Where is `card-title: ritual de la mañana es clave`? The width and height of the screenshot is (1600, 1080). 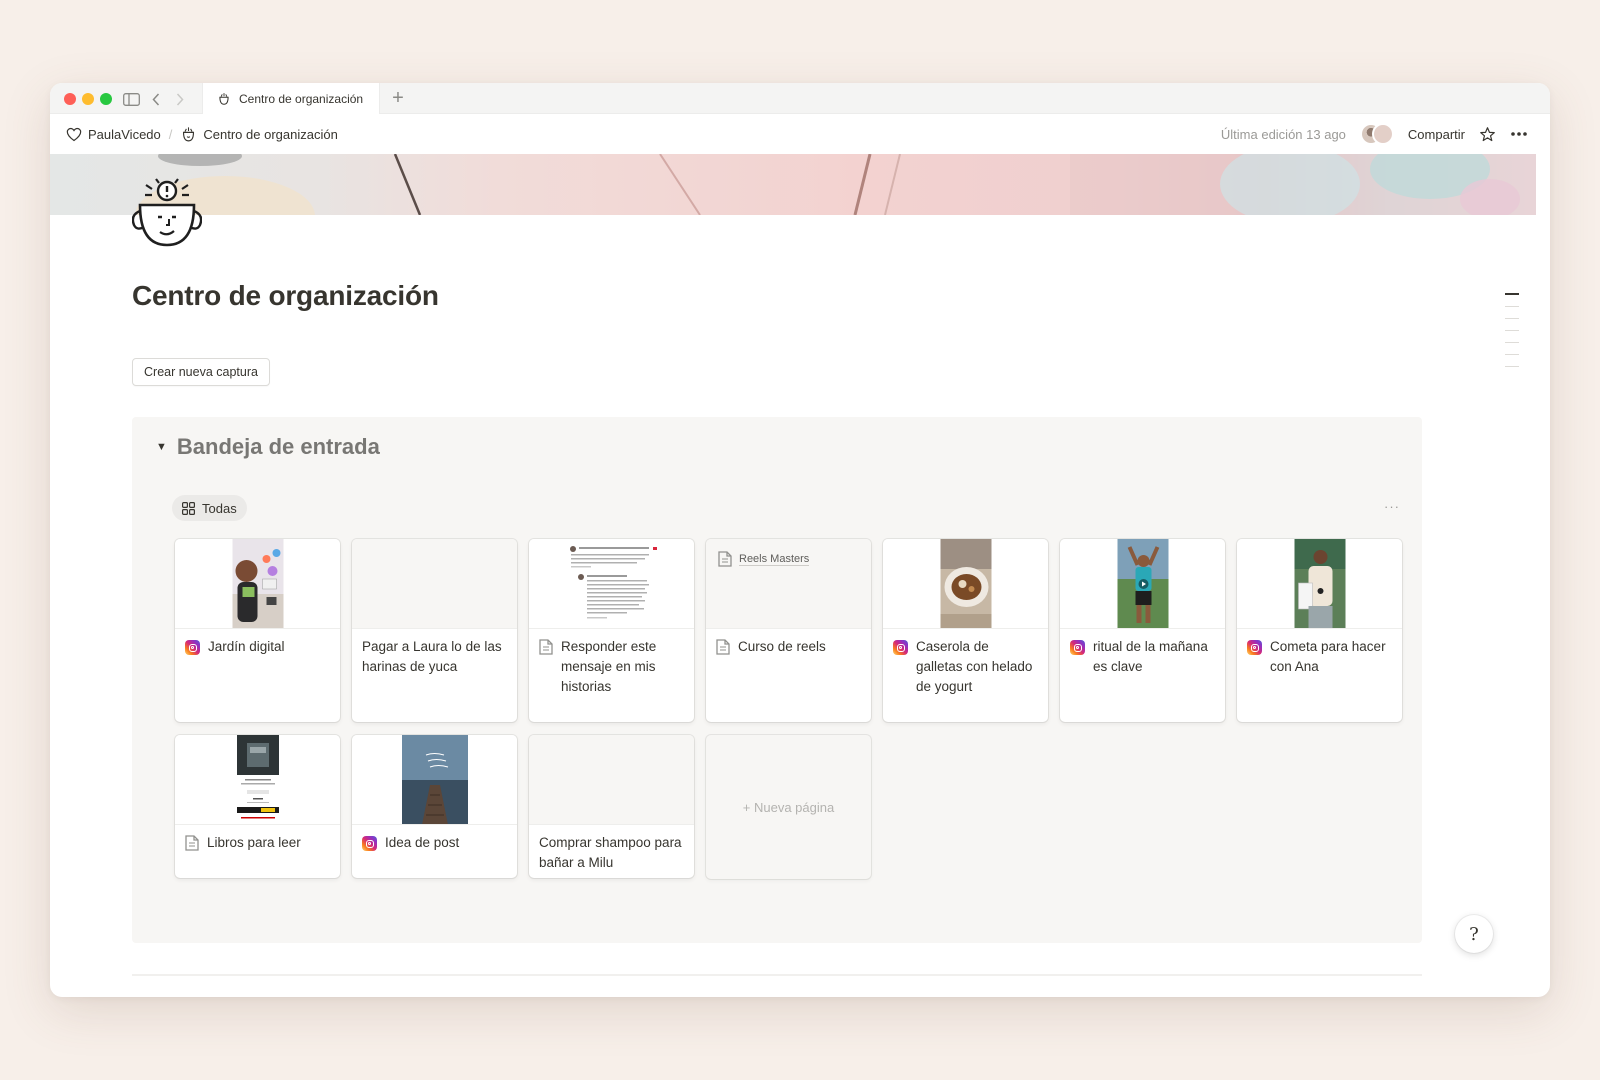 card-title: ritual de la mañana es clave is located at coordinates (1150, 656).